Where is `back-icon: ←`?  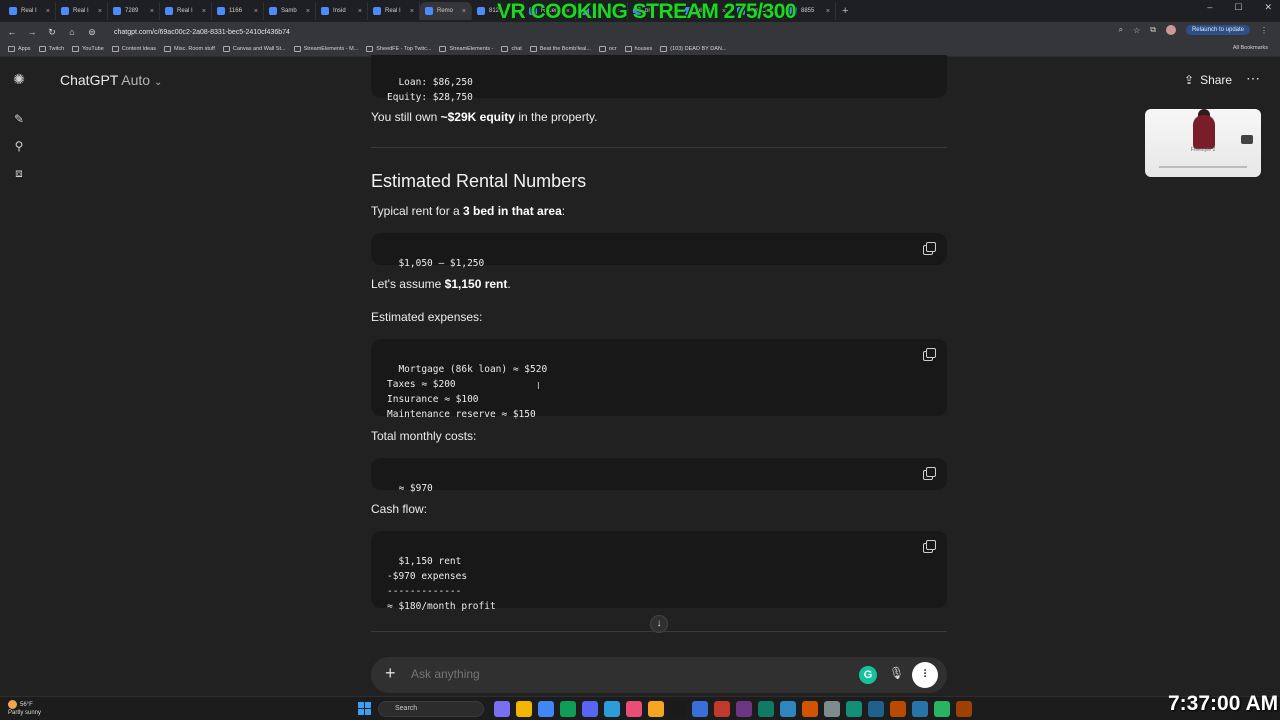 back-icon: ← is located at coordinates (12, 32).